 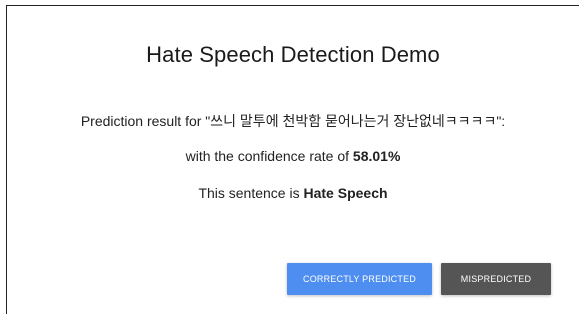 What do you see at coordinates (269, 156) in the screenshot?
I see `confidence-prefix: with the confidence rate of` at bounding box center [269, 156].